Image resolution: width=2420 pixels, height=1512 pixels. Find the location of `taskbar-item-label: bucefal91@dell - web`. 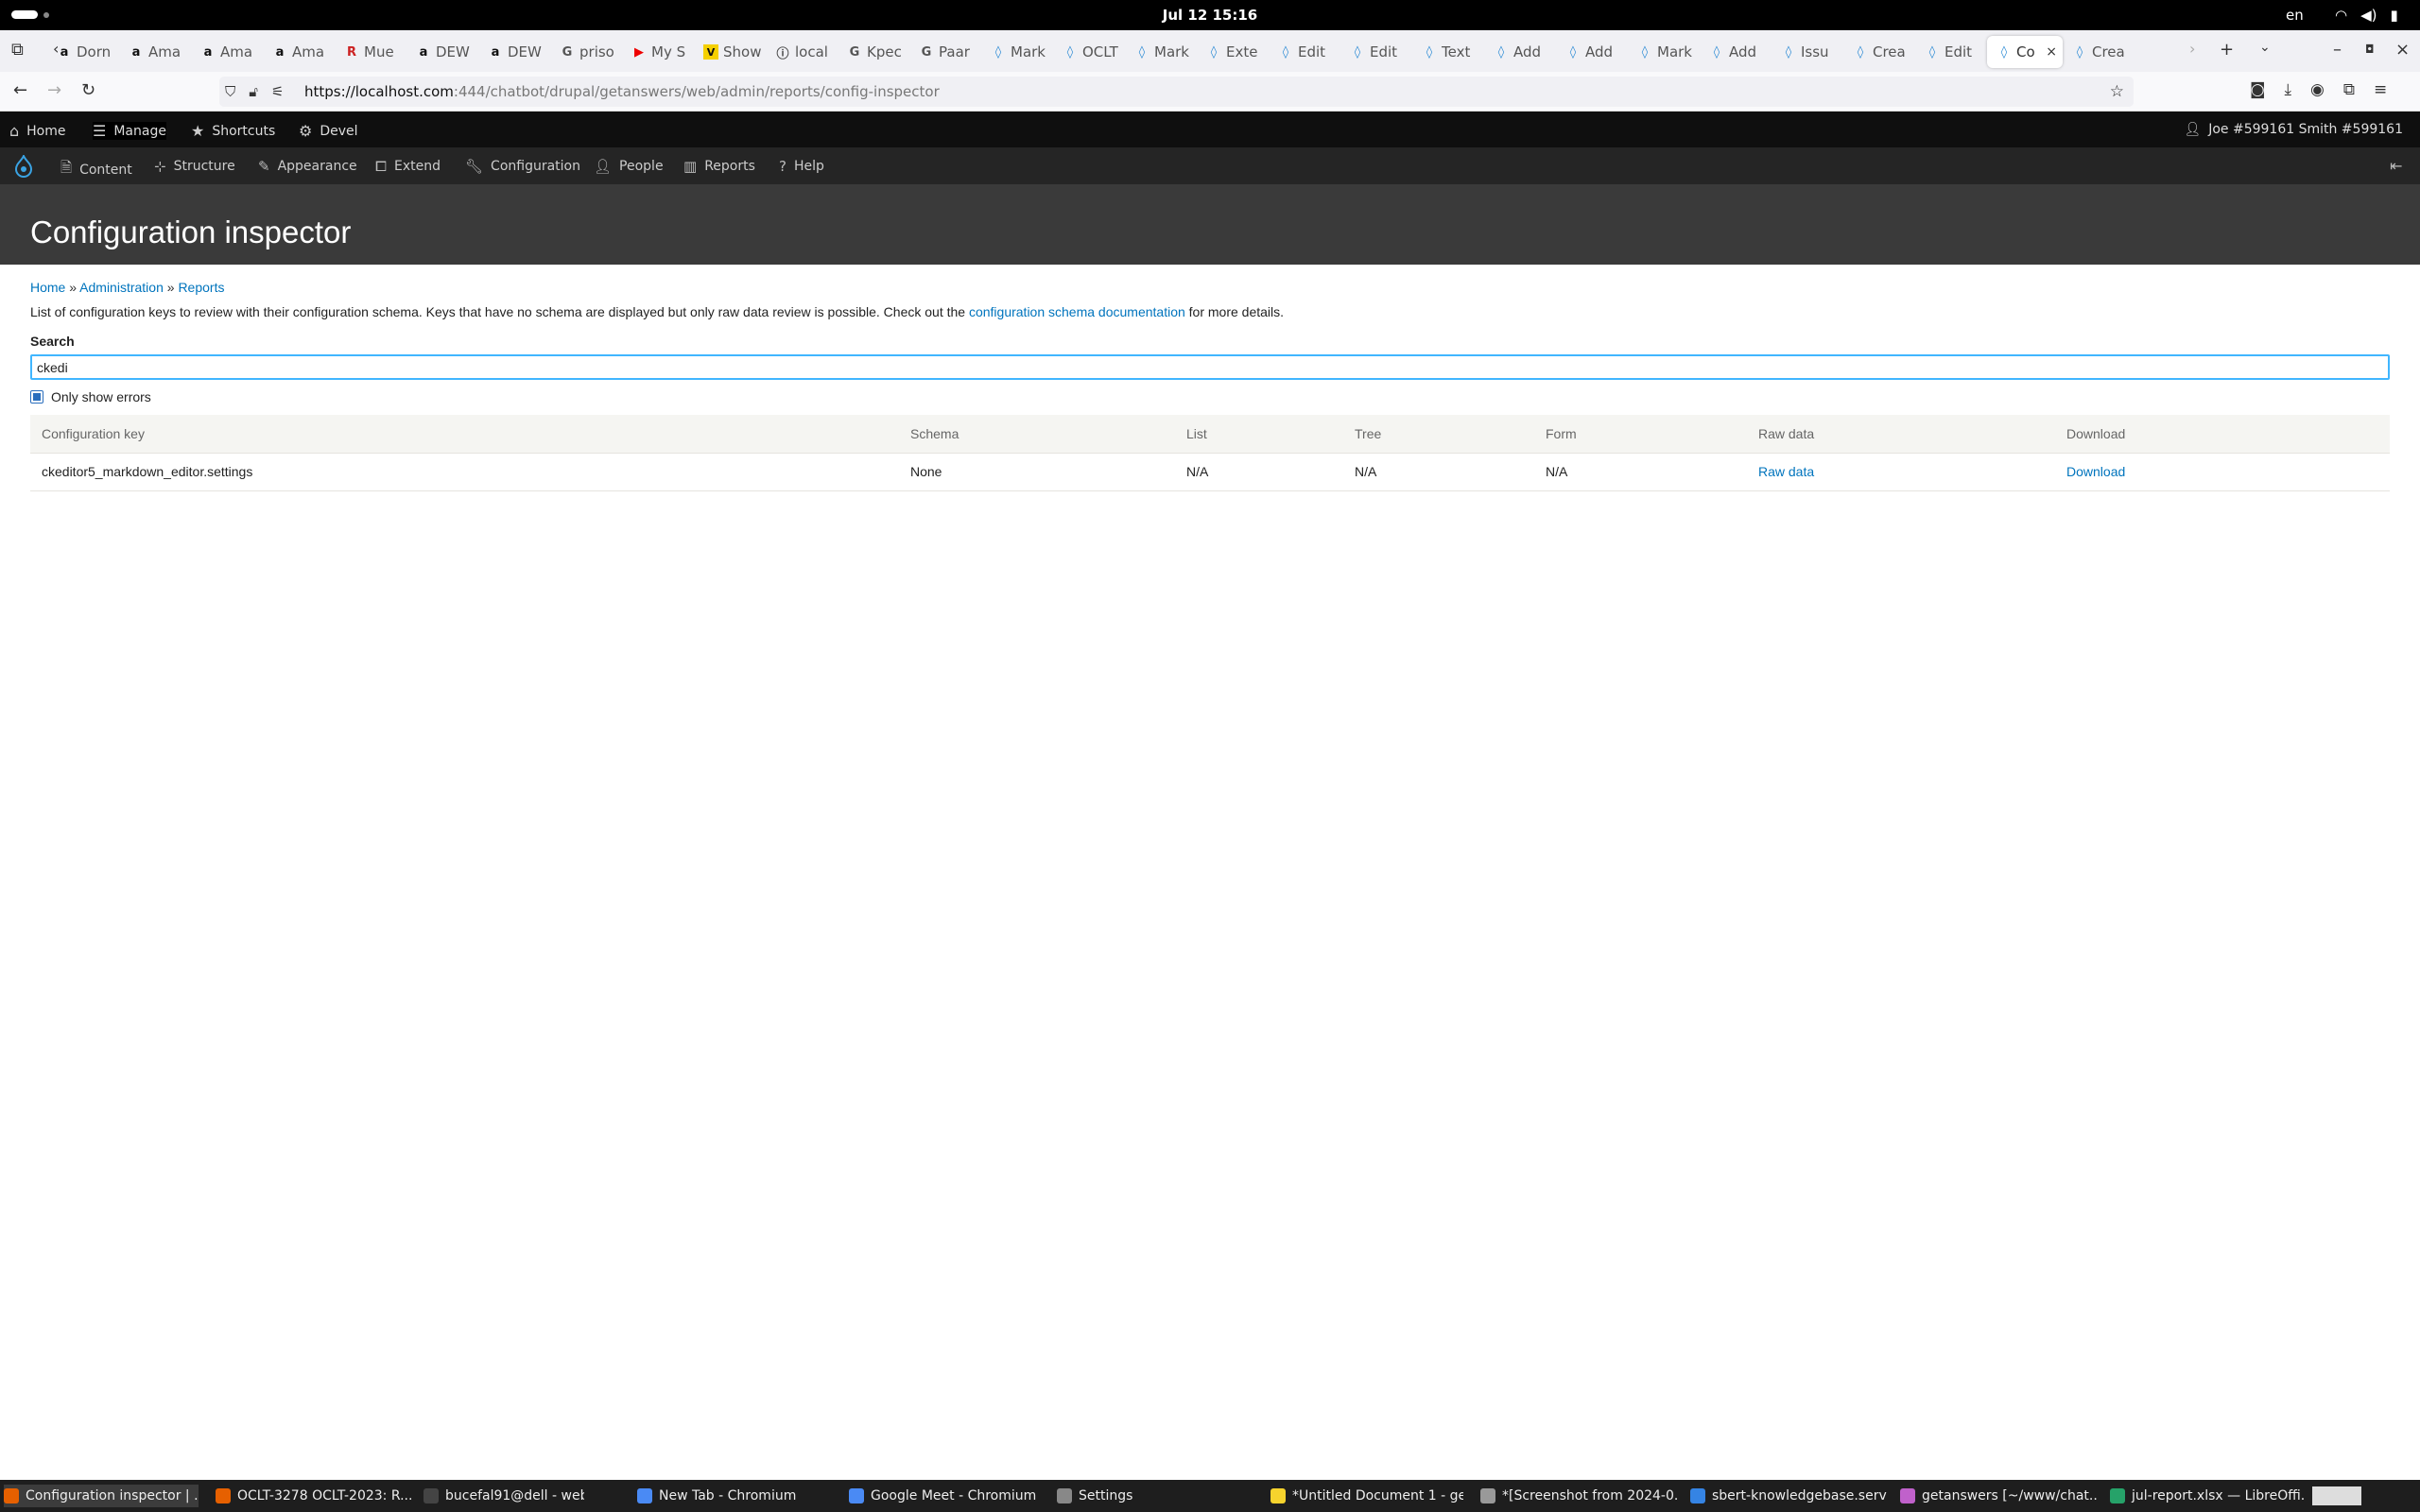

taskbar-item-label: bucefal91@dell - web is located at coordinates (514, 1495).